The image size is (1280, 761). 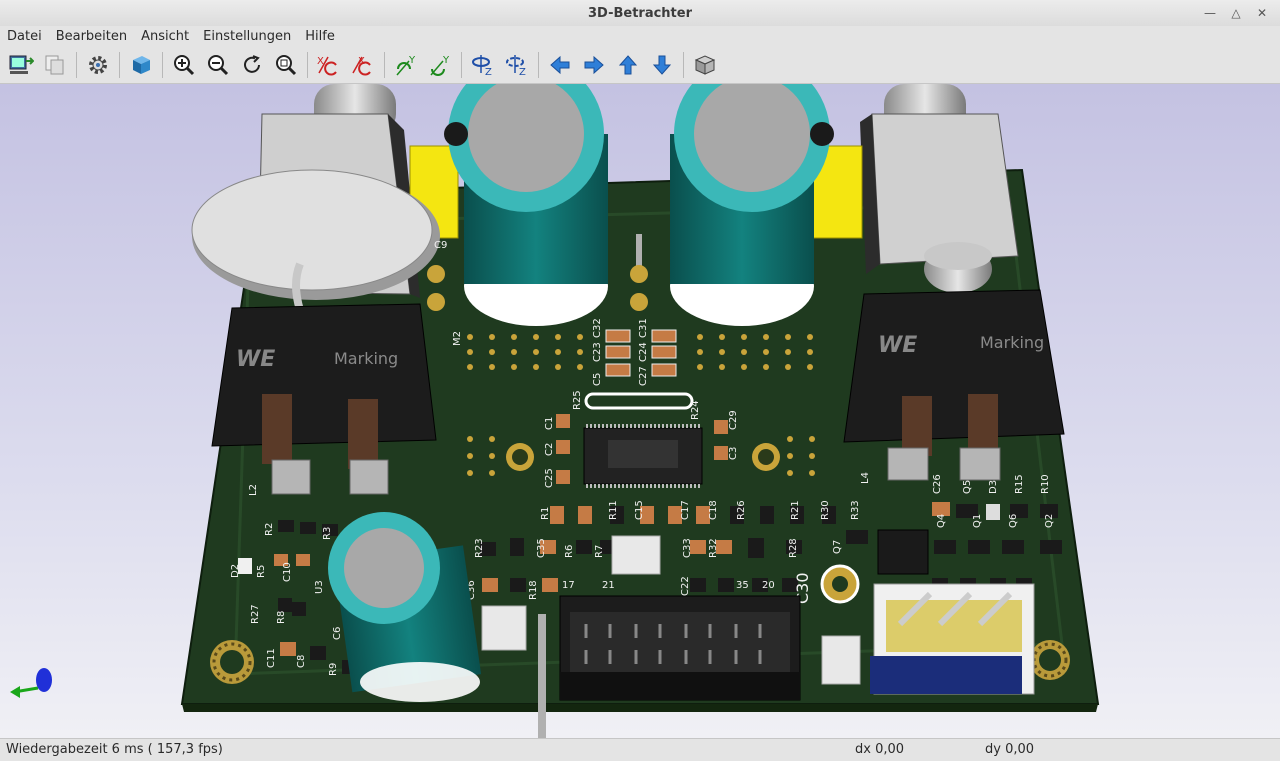 I want to click on svg-text: C35, so click(x=541, y=548).